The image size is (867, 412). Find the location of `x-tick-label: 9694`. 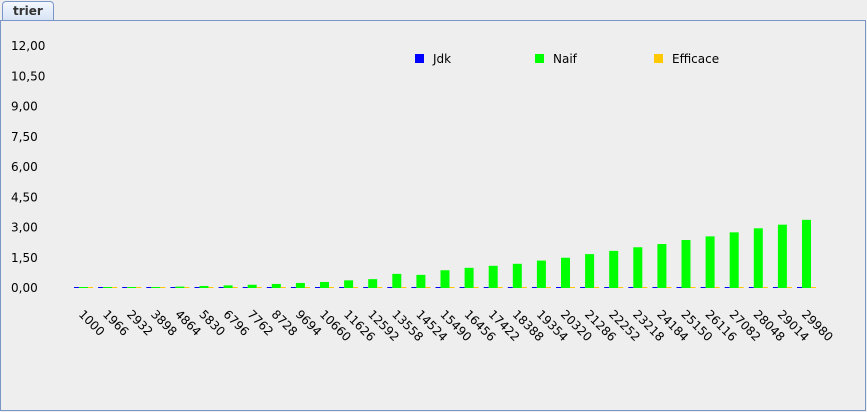

x-tick-label: 9694 is located at coordinates (308, 322).